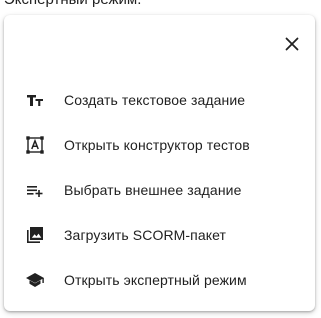 This screenshot has width=321, height=318. I want to click on open-expert-mode-label: Открыть экспертный режим, so click(155, 279).